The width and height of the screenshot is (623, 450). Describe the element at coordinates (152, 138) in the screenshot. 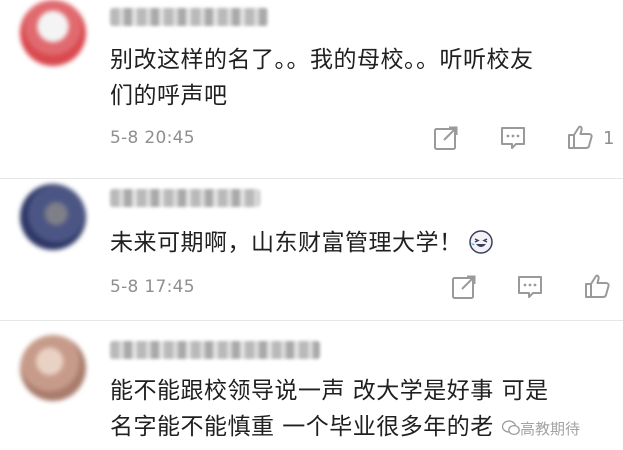

I see `timestamp: 5-8 20:45` at that location.